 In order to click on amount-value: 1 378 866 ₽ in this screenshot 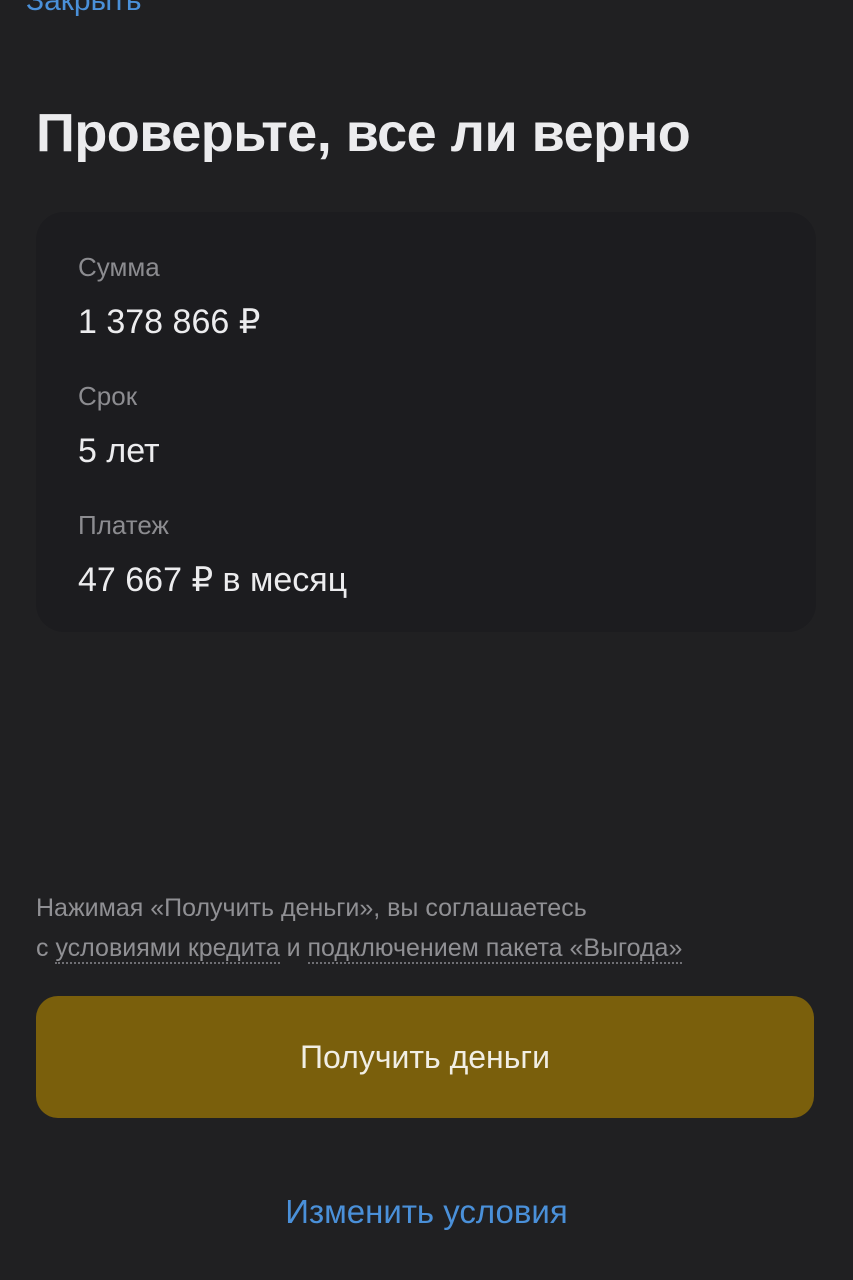, I will do `click(169, 322)`.